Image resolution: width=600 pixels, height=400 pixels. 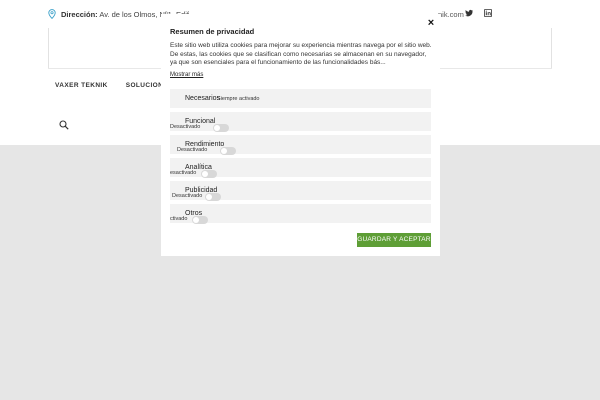 I want to click on address-label: Dirección:, so click(x=79, y=14).